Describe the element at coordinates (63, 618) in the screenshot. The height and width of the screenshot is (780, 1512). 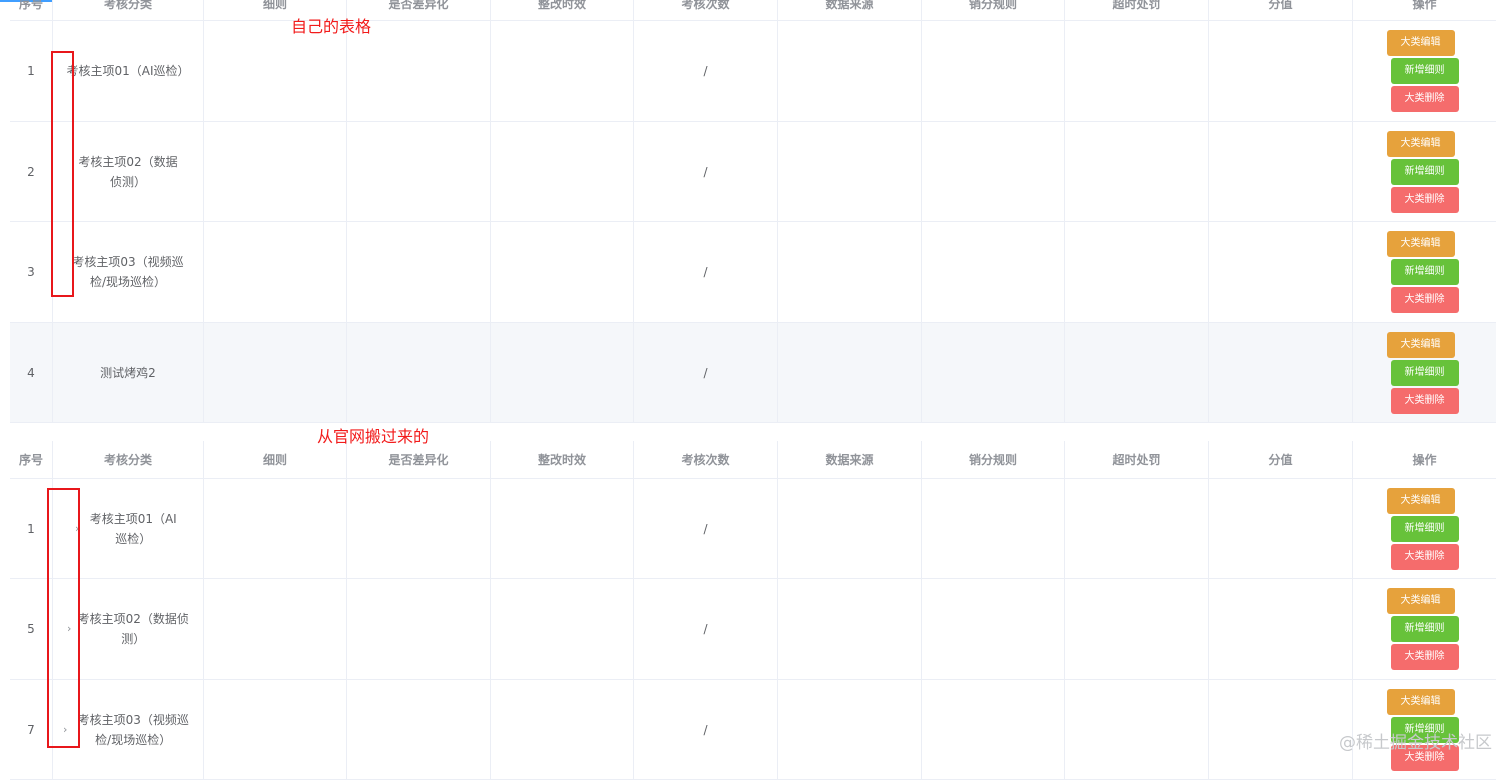
I see `highlight-box-official` at that location.